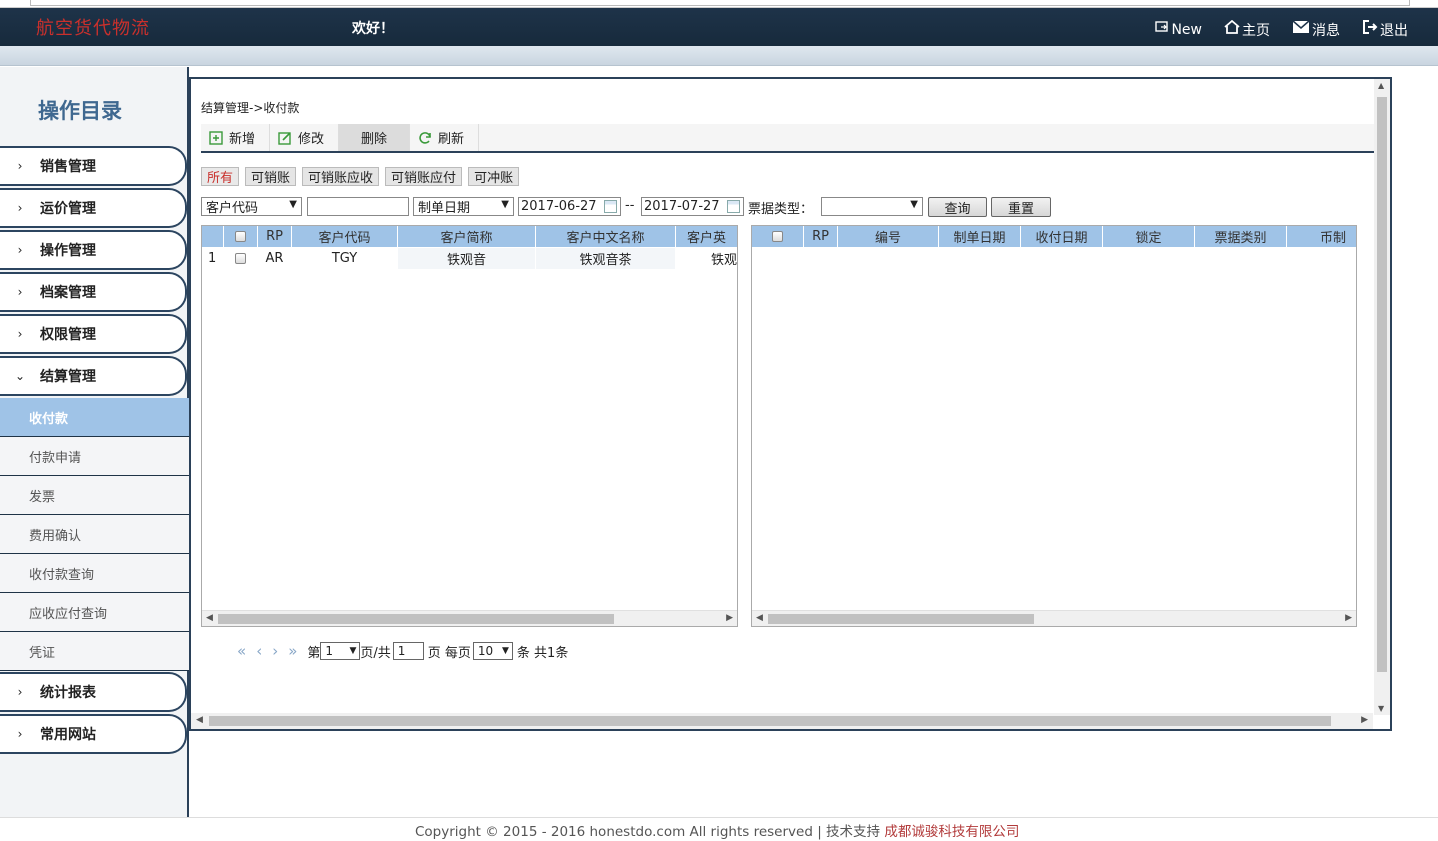 The image size is (1438, 841). Describe the element at coordinates (236, 137) in the screenshot. I see `add-button: 新增` at that location.